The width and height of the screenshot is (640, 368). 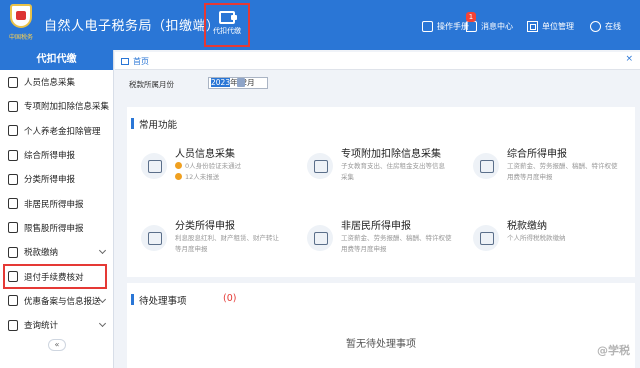 I want to click on app-title: 自然人电子税务局（扣缴端）, so click(x=132, y=26).